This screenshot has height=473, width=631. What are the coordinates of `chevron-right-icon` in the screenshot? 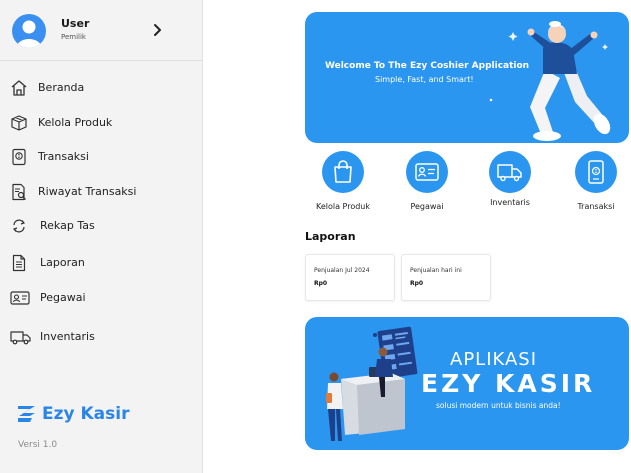 It's located at (157, 30).